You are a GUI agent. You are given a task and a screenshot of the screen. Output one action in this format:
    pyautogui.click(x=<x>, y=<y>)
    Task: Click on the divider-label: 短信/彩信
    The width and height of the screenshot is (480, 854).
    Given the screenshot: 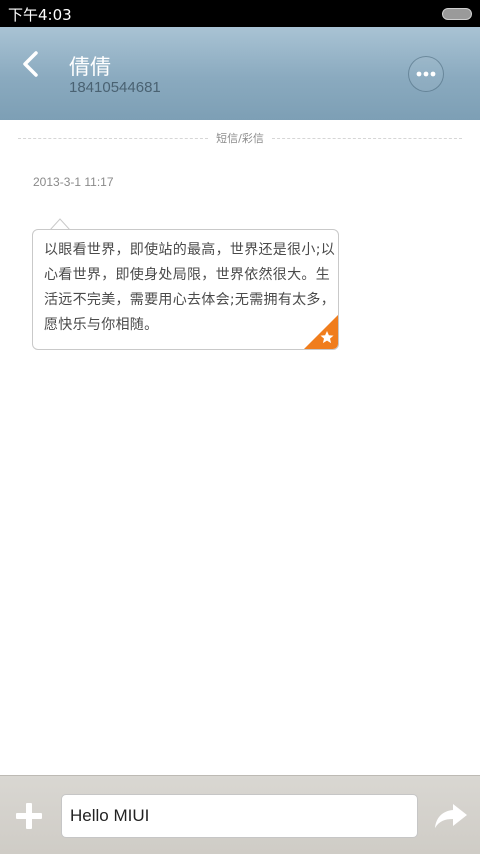 What is the action you would take?
    pyautogui.click(x=240, y=138)
    